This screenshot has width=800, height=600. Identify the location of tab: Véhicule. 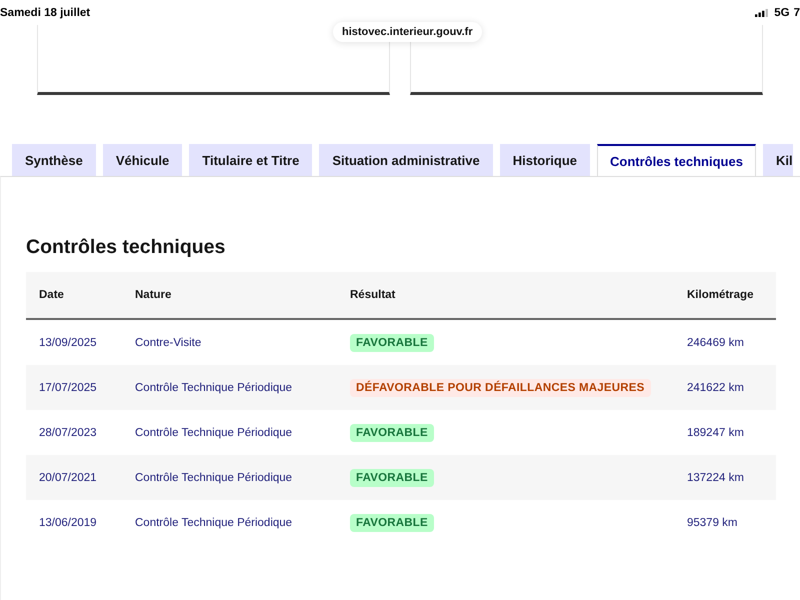
(142, 160).